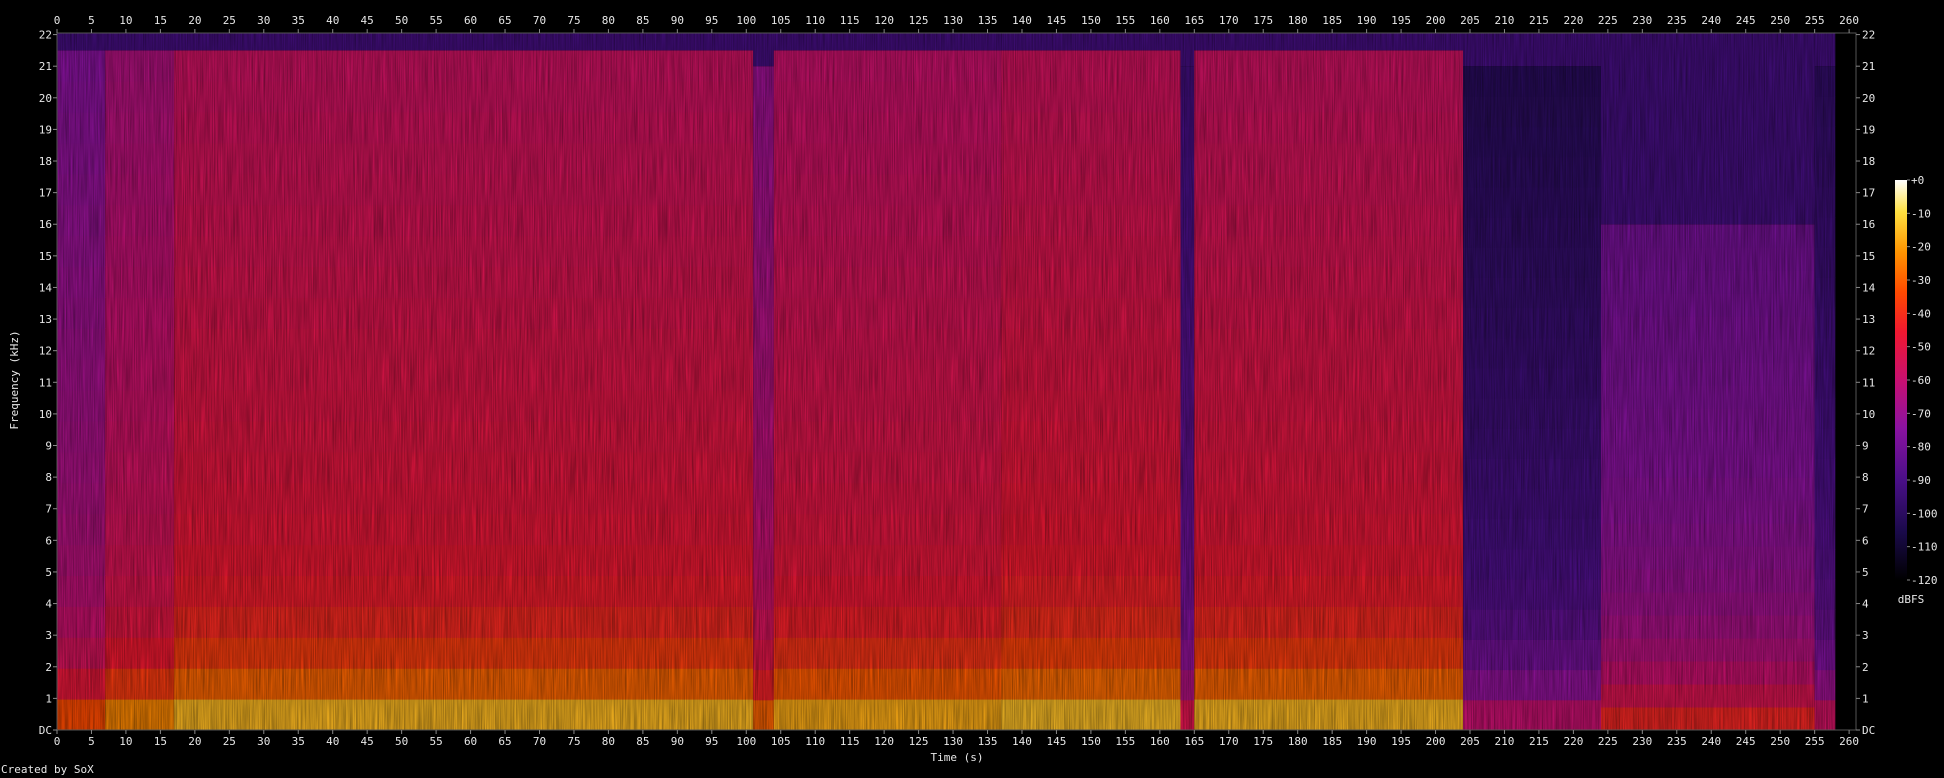 The height and width of the screenshot is (778, 1944). What do you see at coordinates (539, 741) in the screenshot?
I see `x-tick-label-bottom: 70` at bounding box center [539, 741].